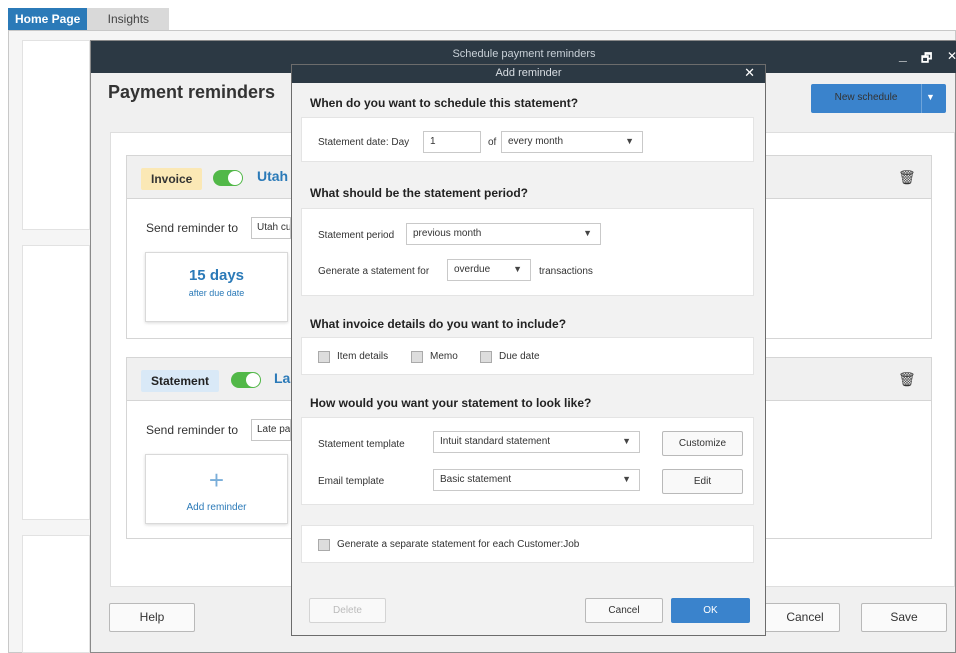 The width and height of the screenshot is (956, 653). I want to click on statement-badge: Statement, so click(180, 381).